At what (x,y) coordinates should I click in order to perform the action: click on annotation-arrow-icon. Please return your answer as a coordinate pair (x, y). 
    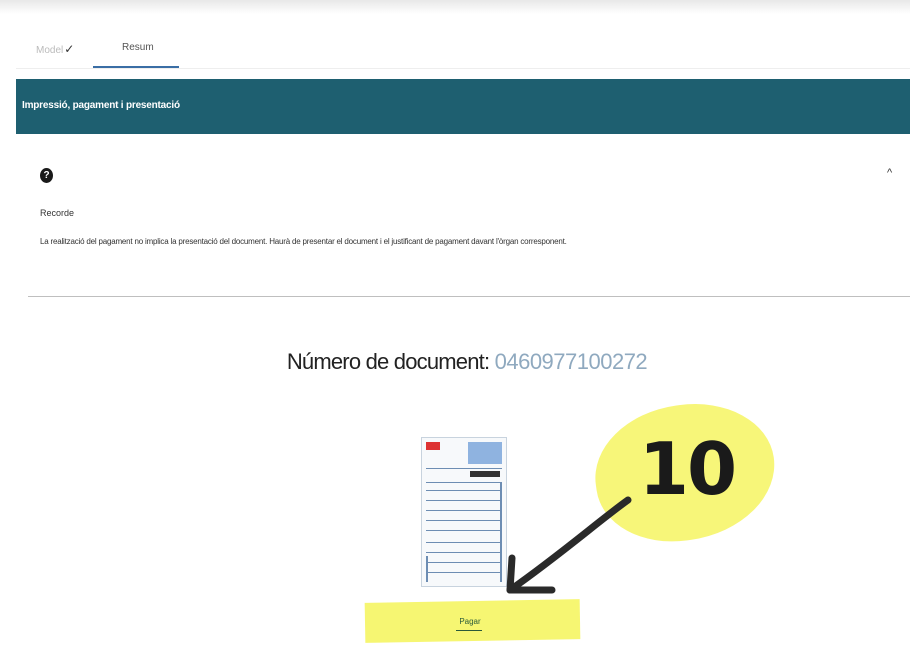
    Looking at the image, I should click on (569, 545).